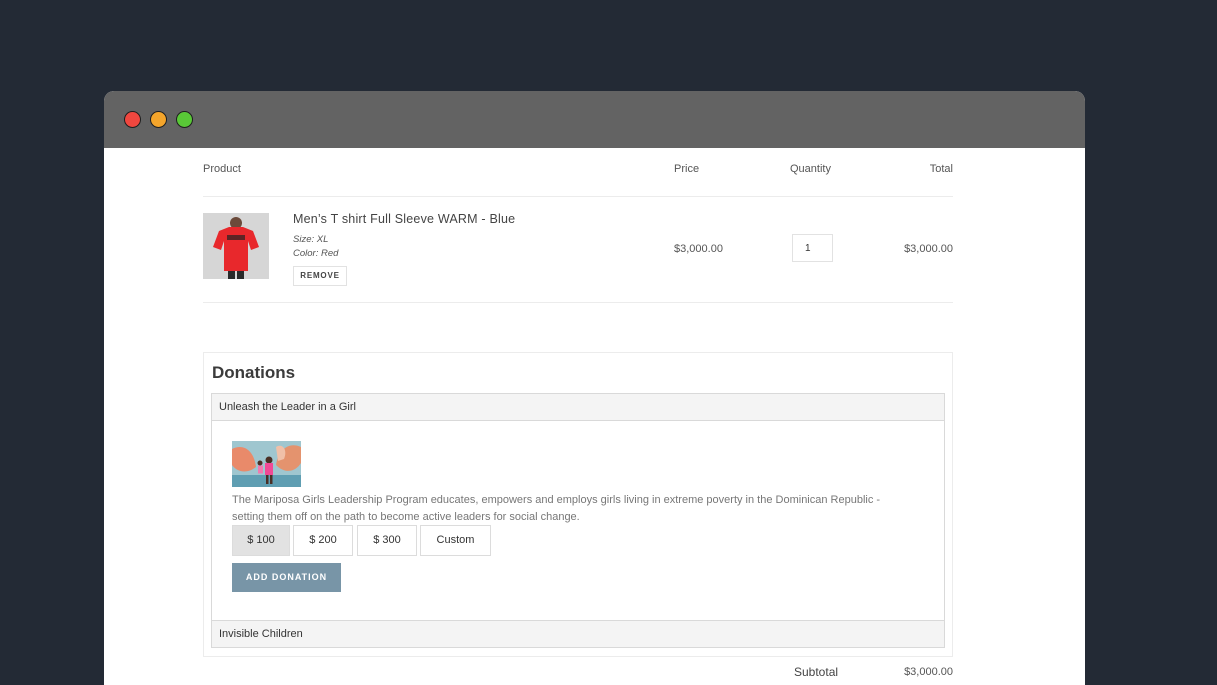  Describe the element at coordinates (184, 119) in the screenshot. I see `maximize-window-button` at that location.